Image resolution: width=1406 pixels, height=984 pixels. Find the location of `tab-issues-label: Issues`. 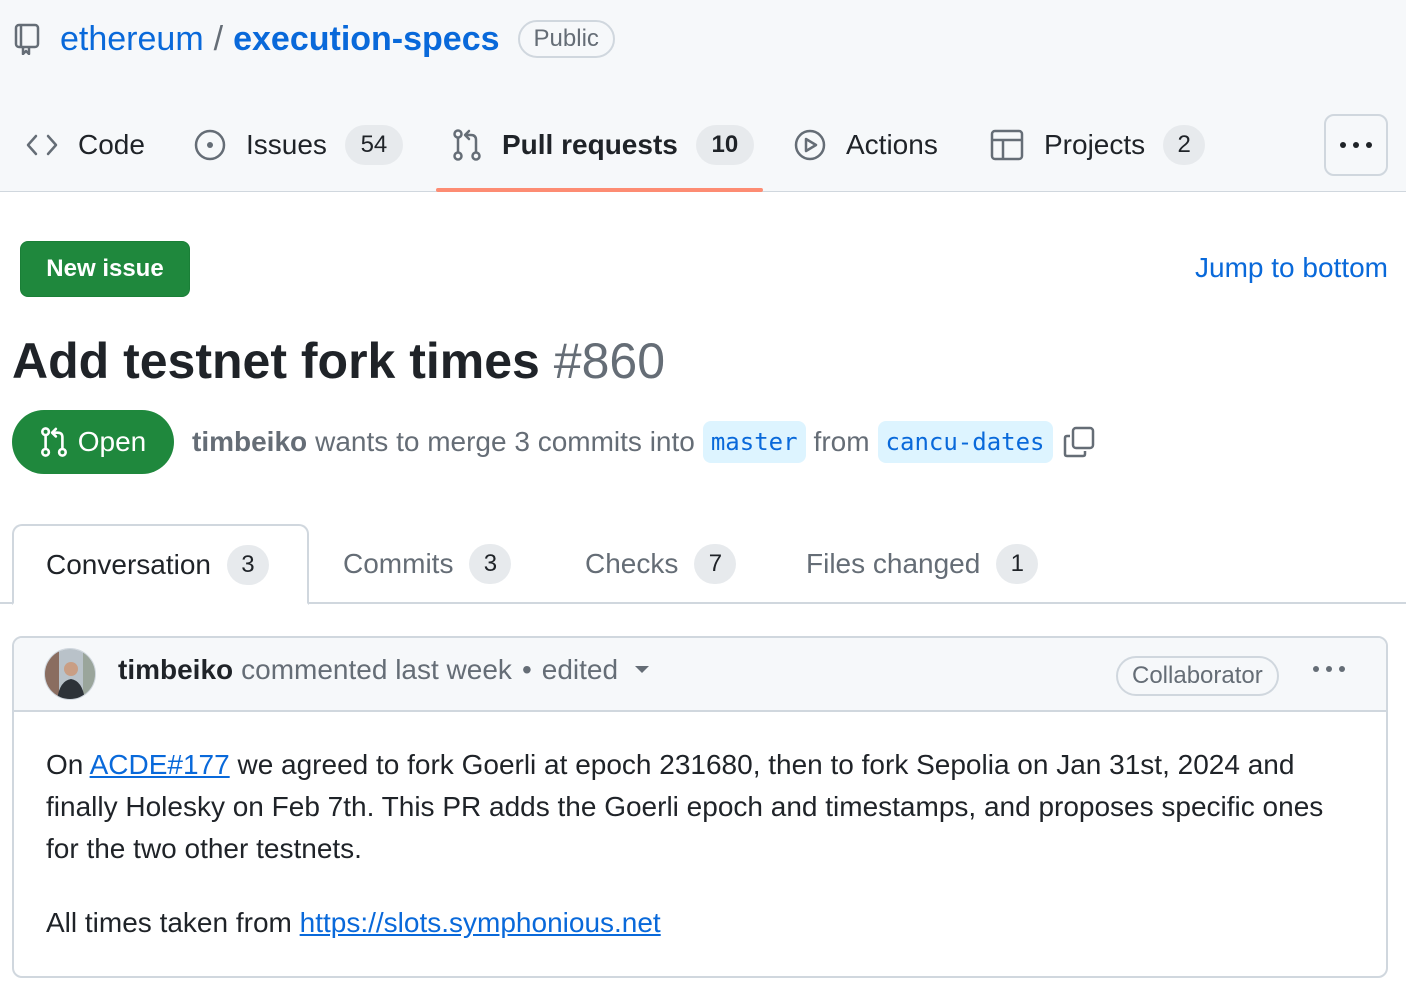

tab-issues-label: Issues is located at coordinates (286, 144).